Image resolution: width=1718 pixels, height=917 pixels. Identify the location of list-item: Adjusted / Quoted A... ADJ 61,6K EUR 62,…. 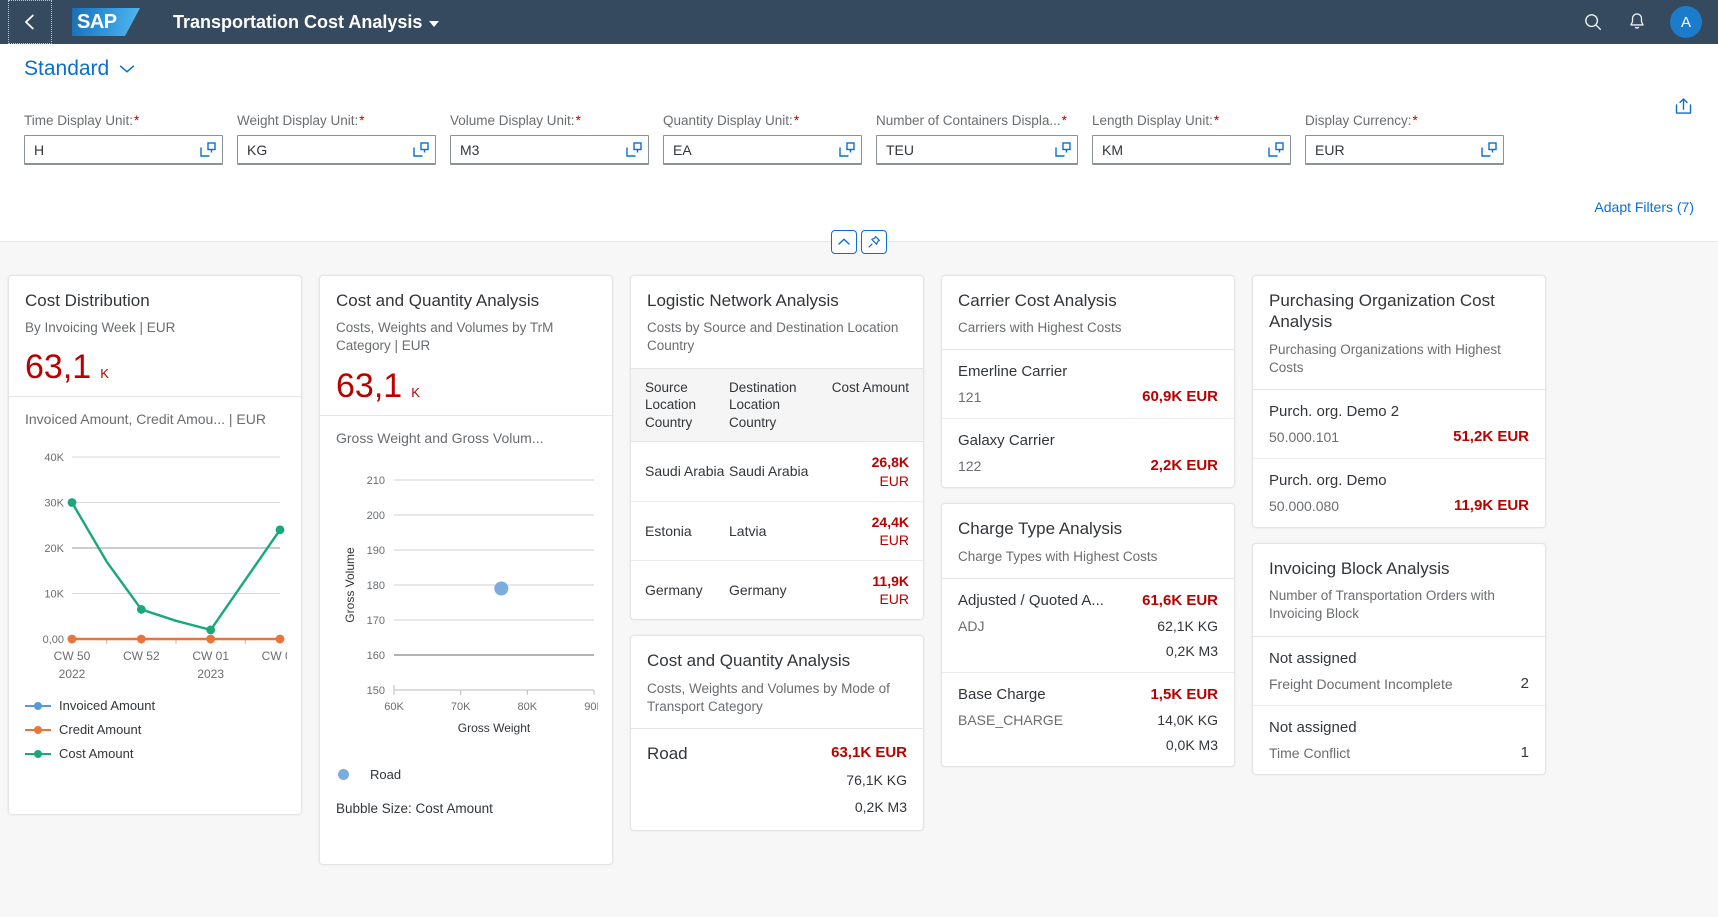
(1088, 626).